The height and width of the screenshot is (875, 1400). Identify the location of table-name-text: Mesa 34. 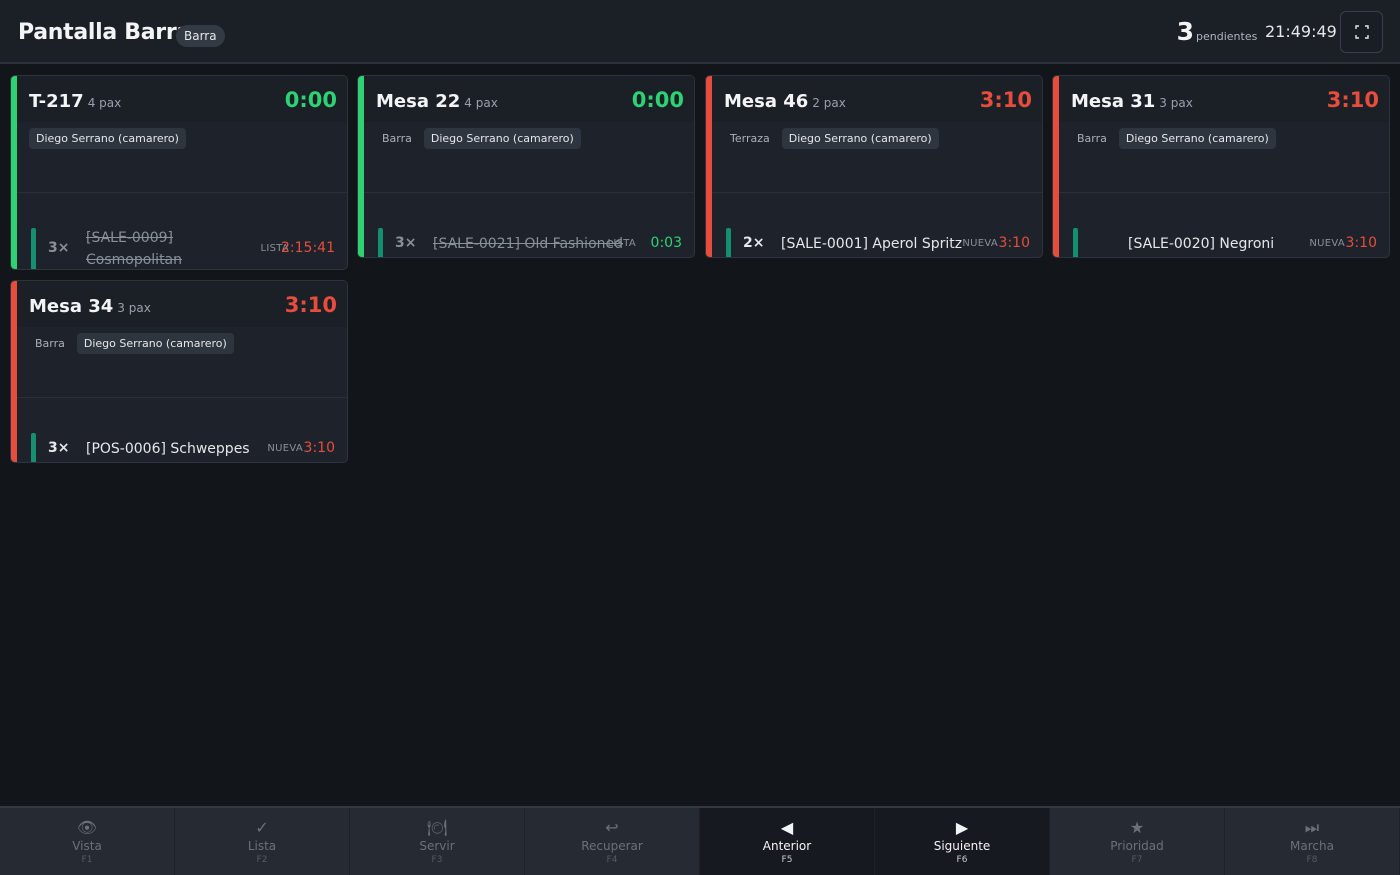
(71, 306).